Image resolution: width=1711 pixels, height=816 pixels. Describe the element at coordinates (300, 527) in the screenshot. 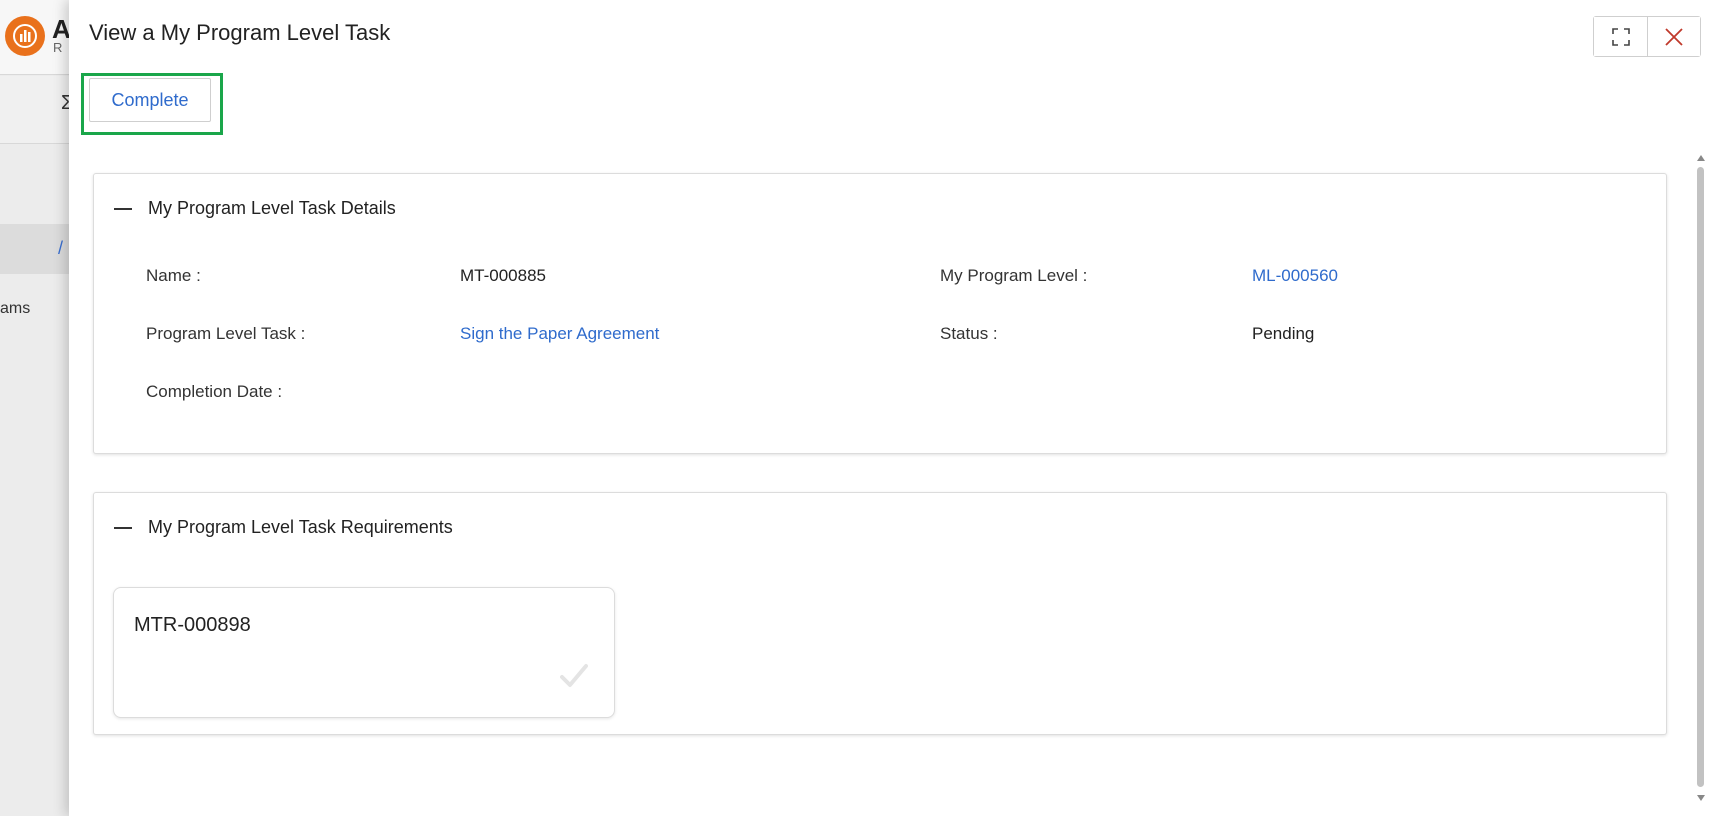

I see `task-requirements-title: My Program Level Task Requirements` at that location.